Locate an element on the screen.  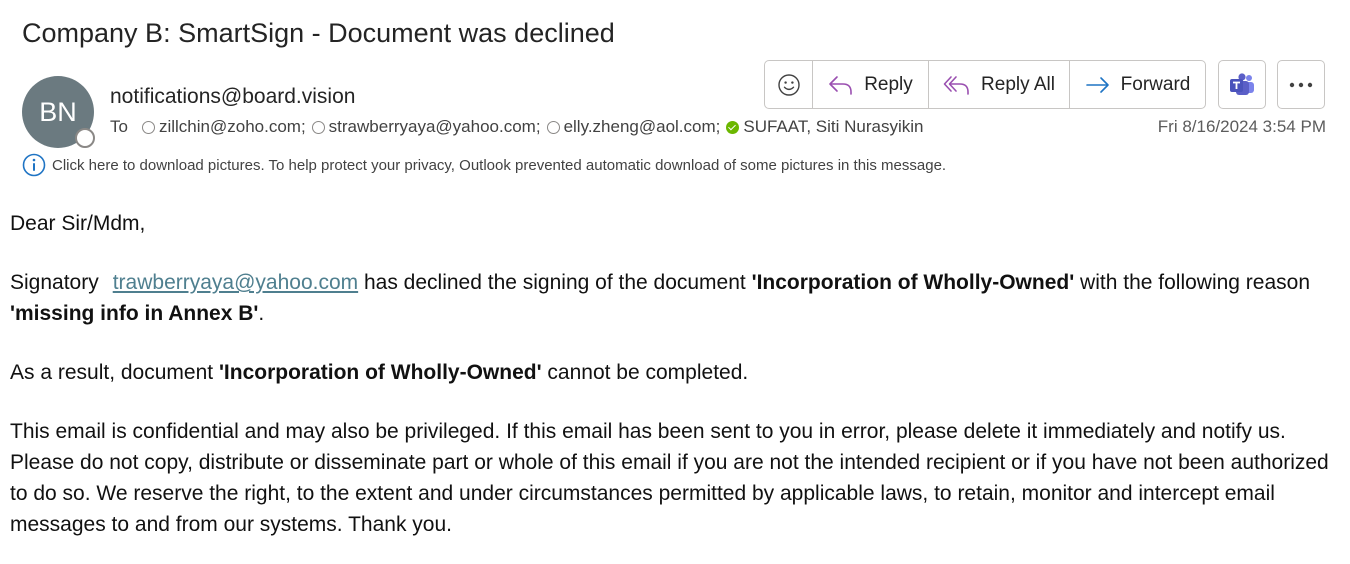
teams-icon is located at coordinates (1242, 83).